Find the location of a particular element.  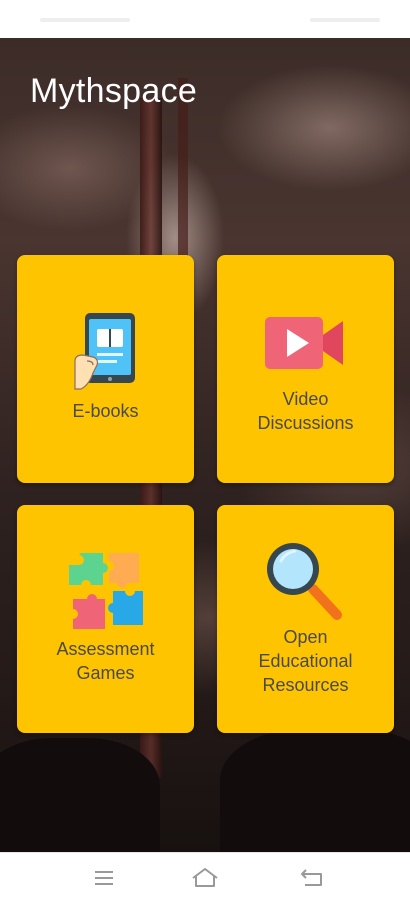

home-icon is located at coordinates (205, 877).